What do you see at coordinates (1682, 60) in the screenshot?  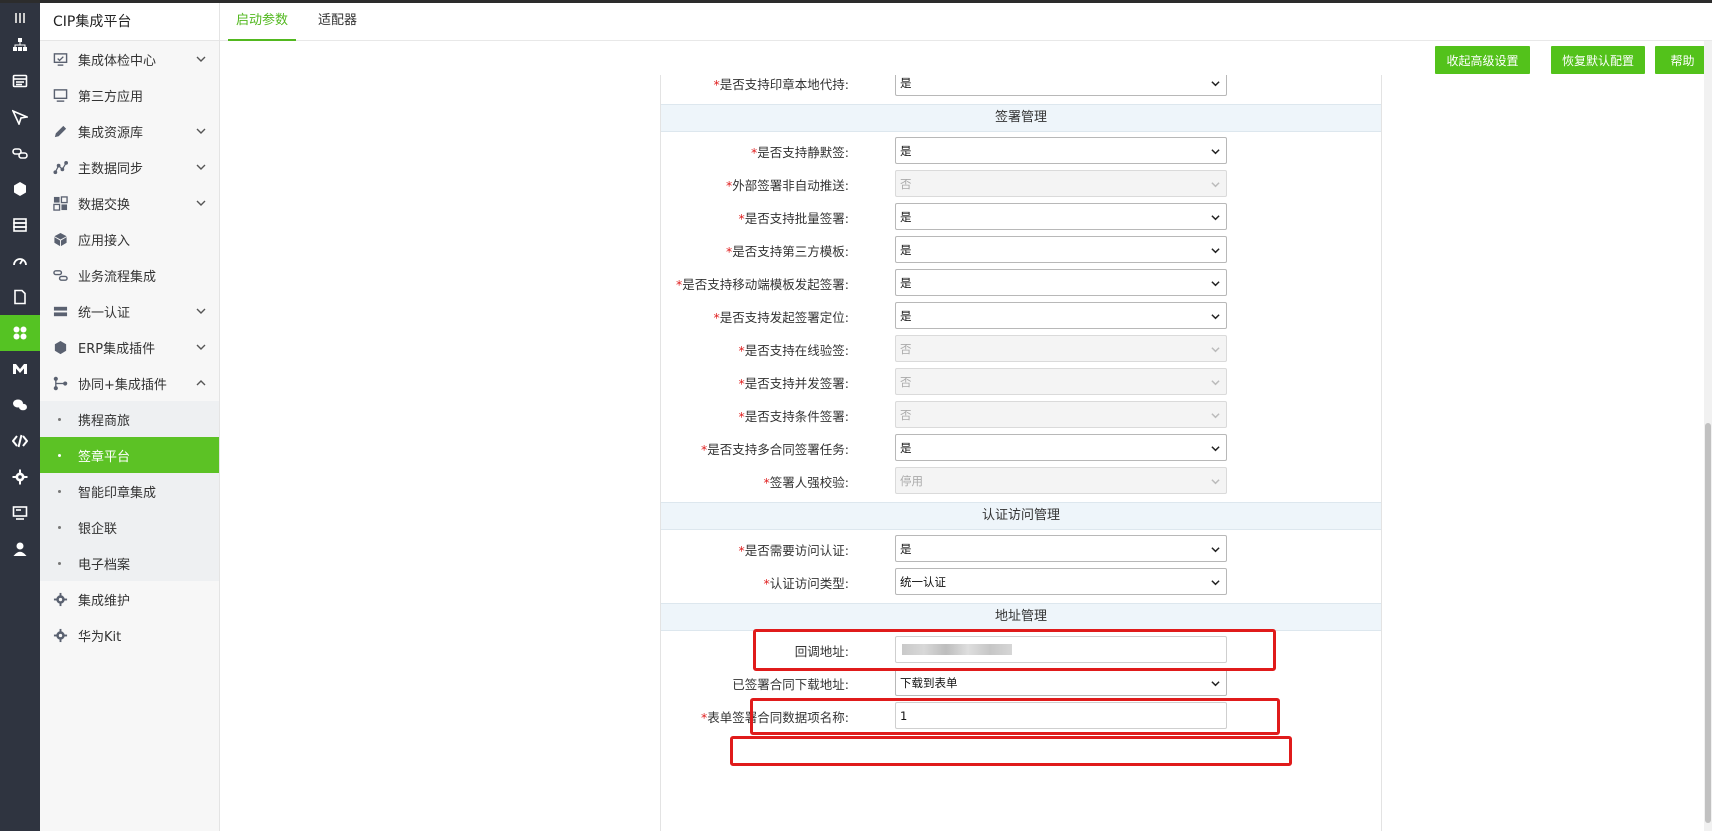 I see `help-button: 帮助` at bounding box center [1682, 60].